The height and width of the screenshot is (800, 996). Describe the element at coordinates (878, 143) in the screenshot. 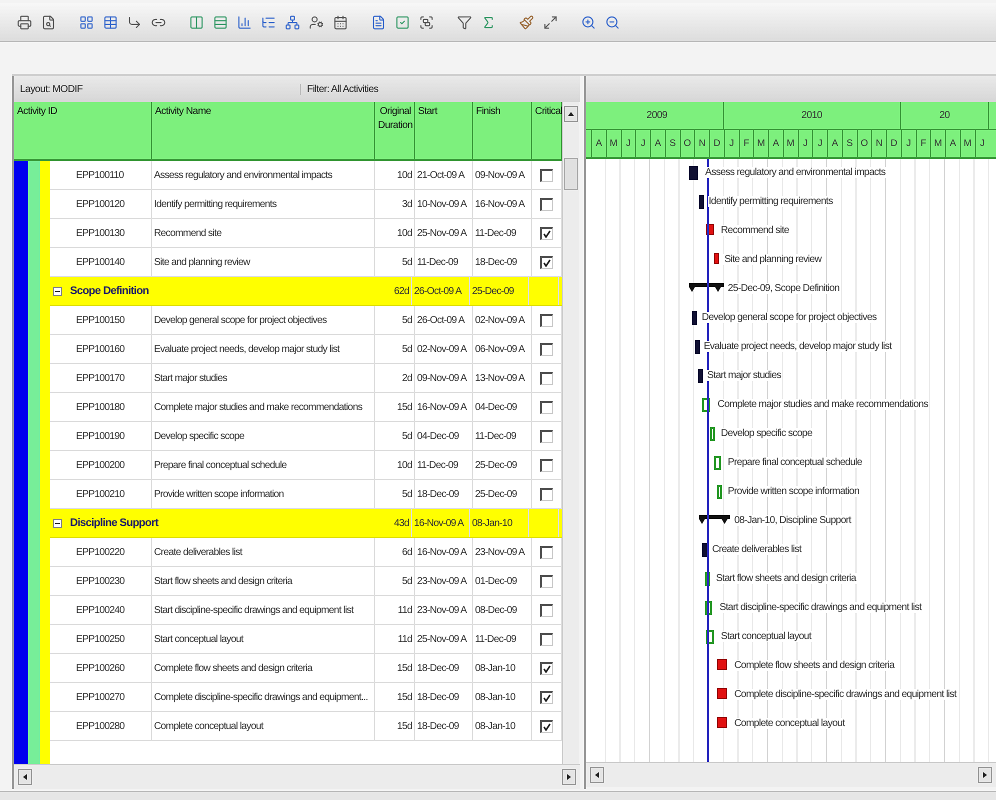

I see `month-header: N` at that location.